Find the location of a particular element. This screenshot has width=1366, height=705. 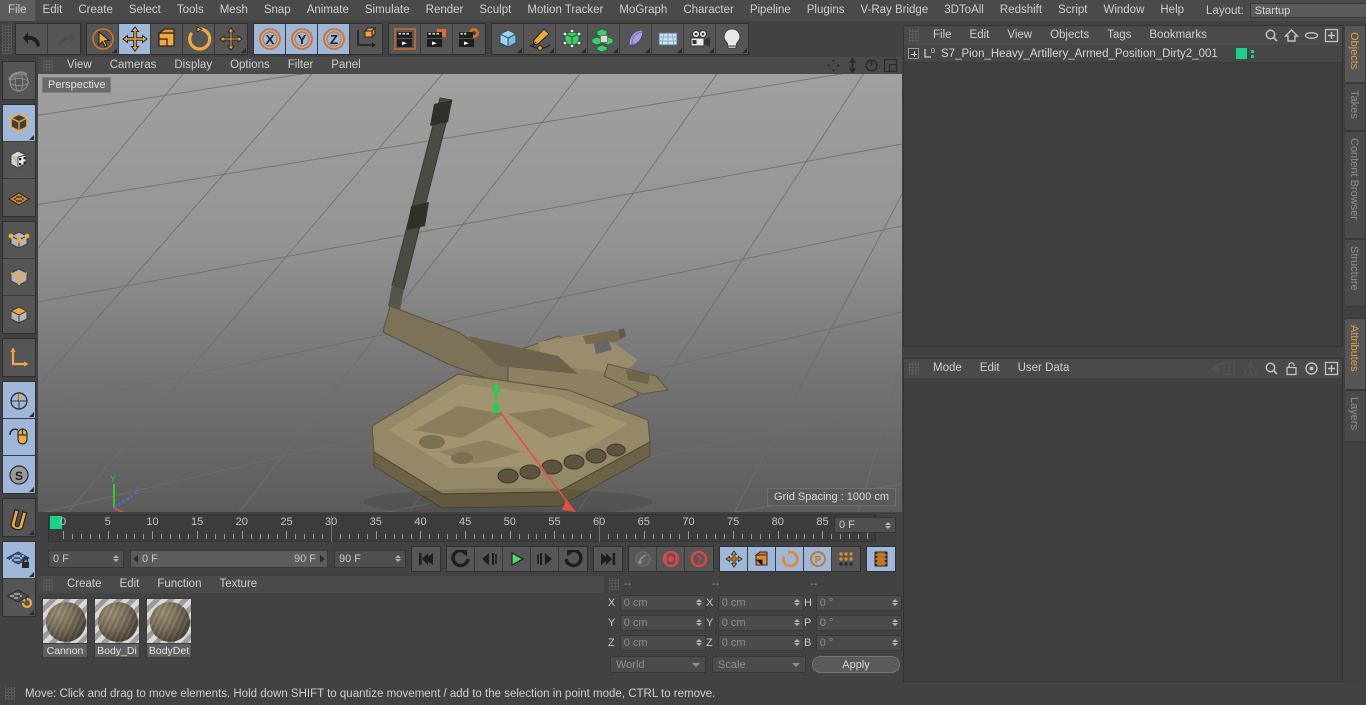

scale-key-icon is located at coordinates (762, 558).